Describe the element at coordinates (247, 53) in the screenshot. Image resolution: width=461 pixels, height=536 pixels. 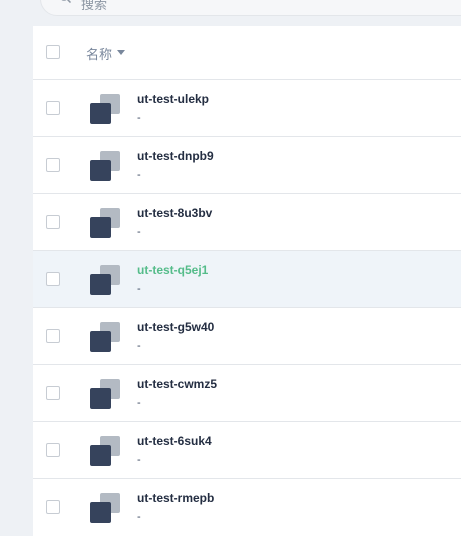
I see `table-header: 名称` at that location.